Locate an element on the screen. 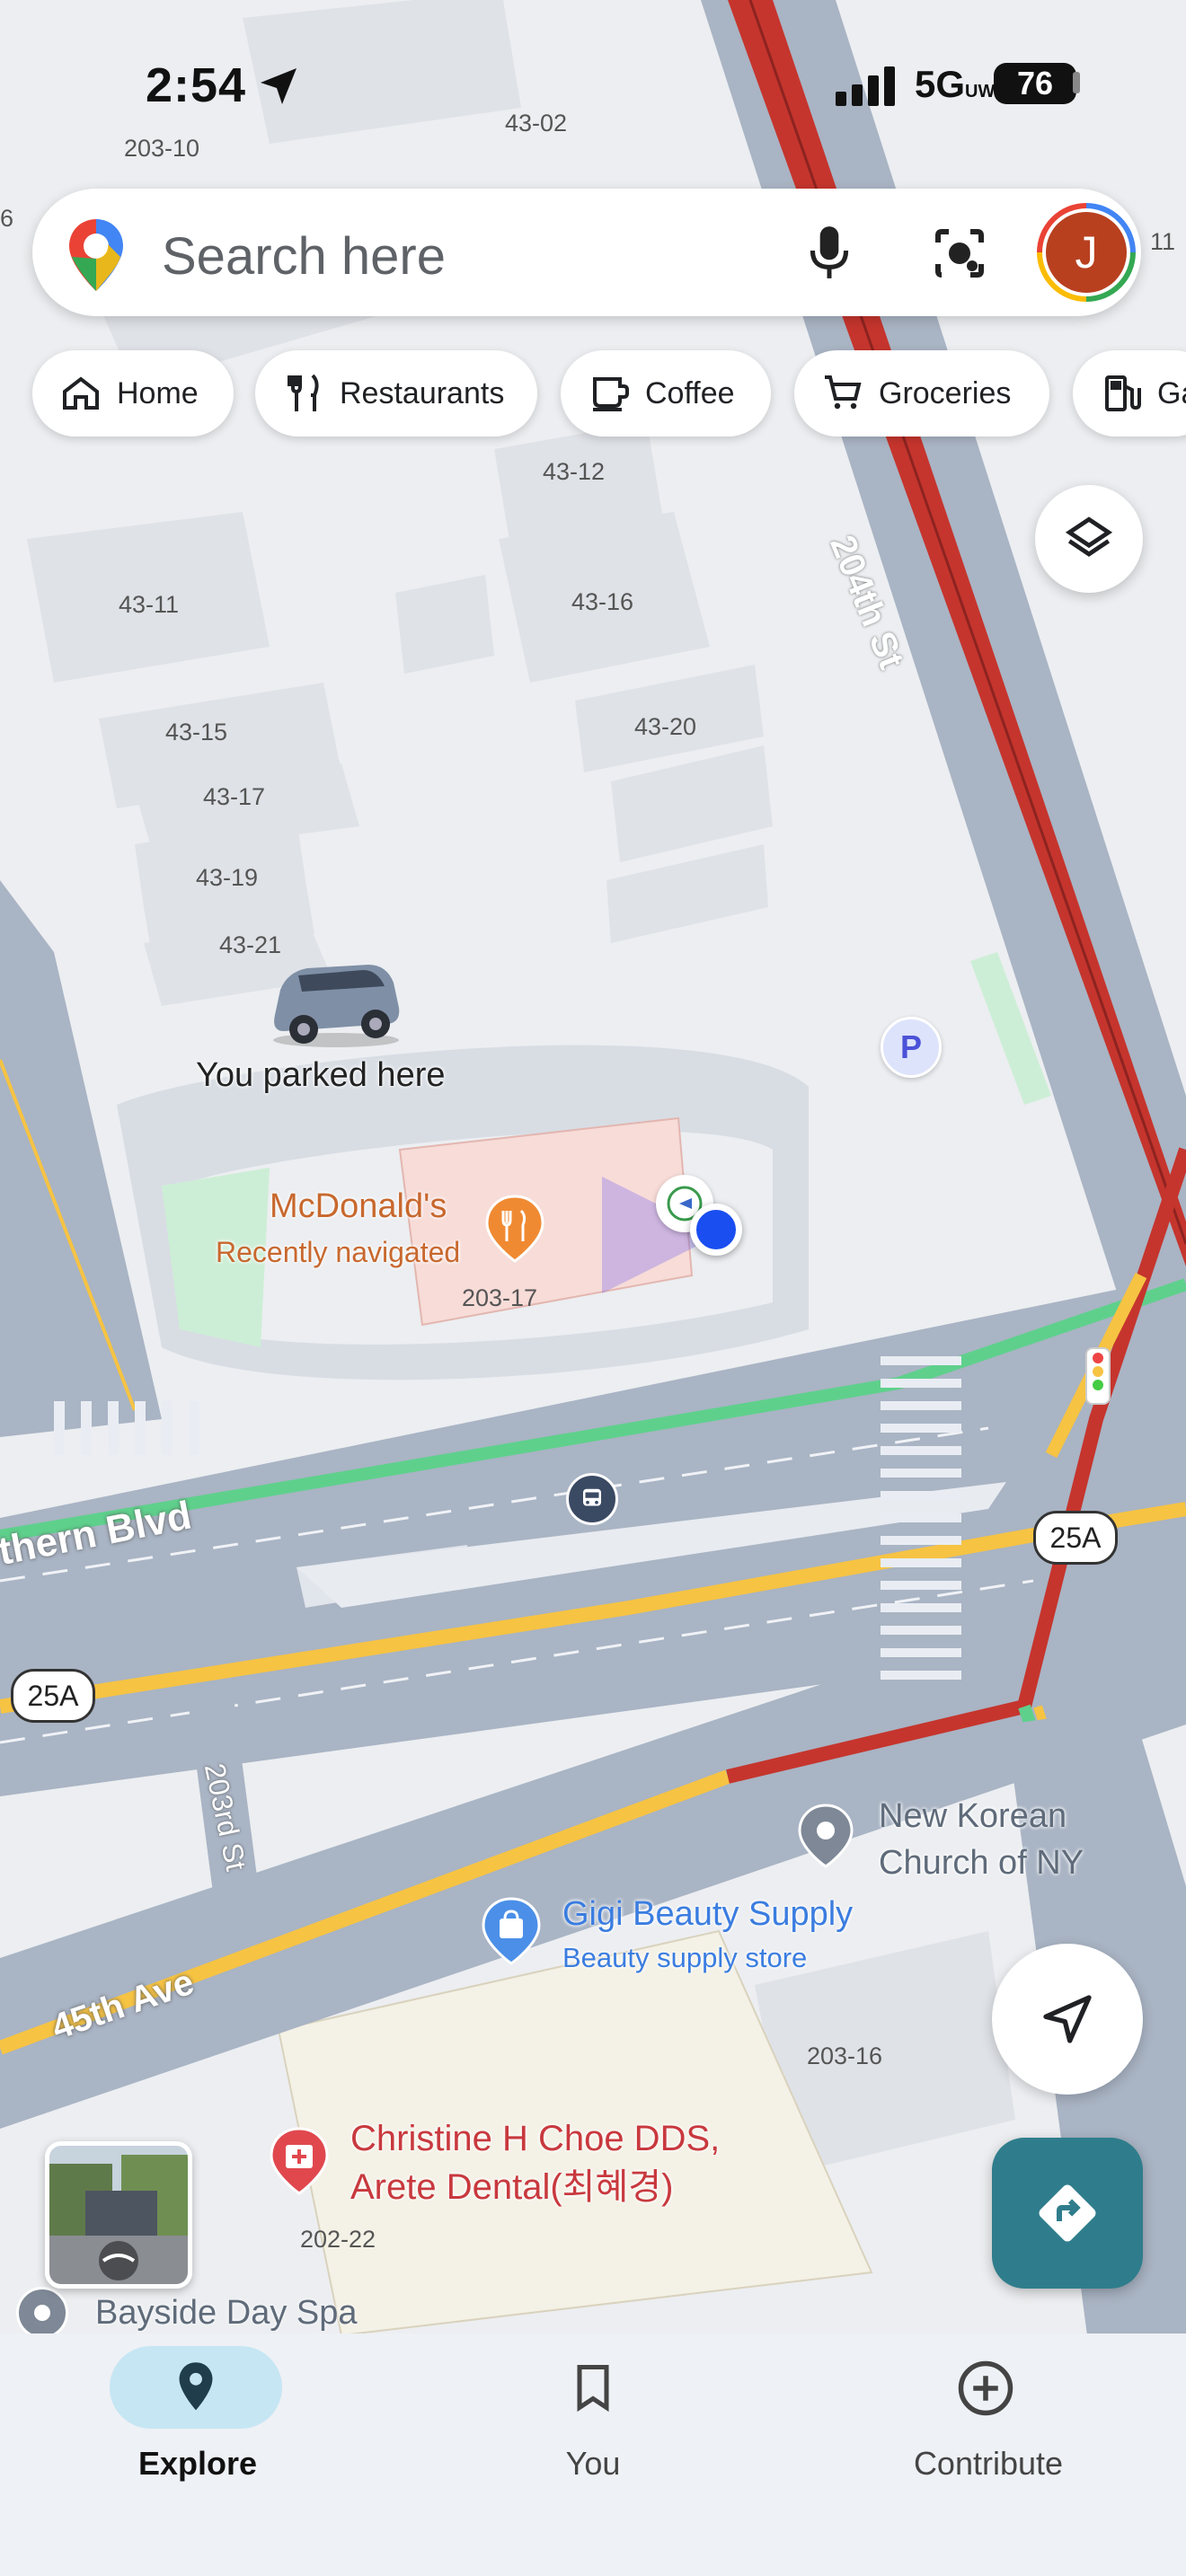 Image resolution: width=1186 pixels, height=2576 pixels. avatar: J is located at coordinates (1086, 252).